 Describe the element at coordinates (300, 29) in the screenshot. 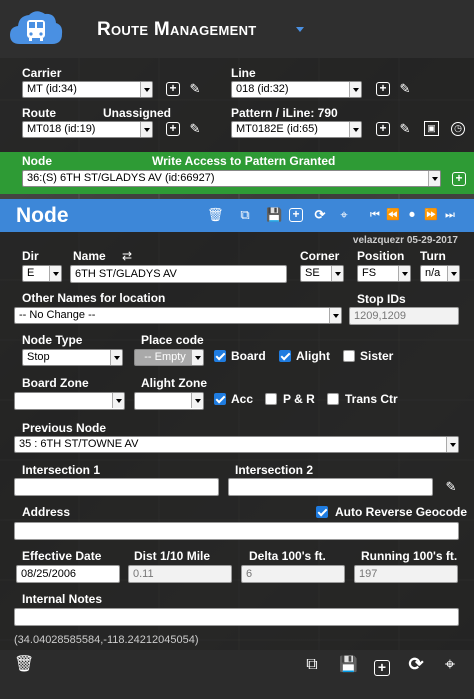

I see `title-dropdown-icon` at that location.